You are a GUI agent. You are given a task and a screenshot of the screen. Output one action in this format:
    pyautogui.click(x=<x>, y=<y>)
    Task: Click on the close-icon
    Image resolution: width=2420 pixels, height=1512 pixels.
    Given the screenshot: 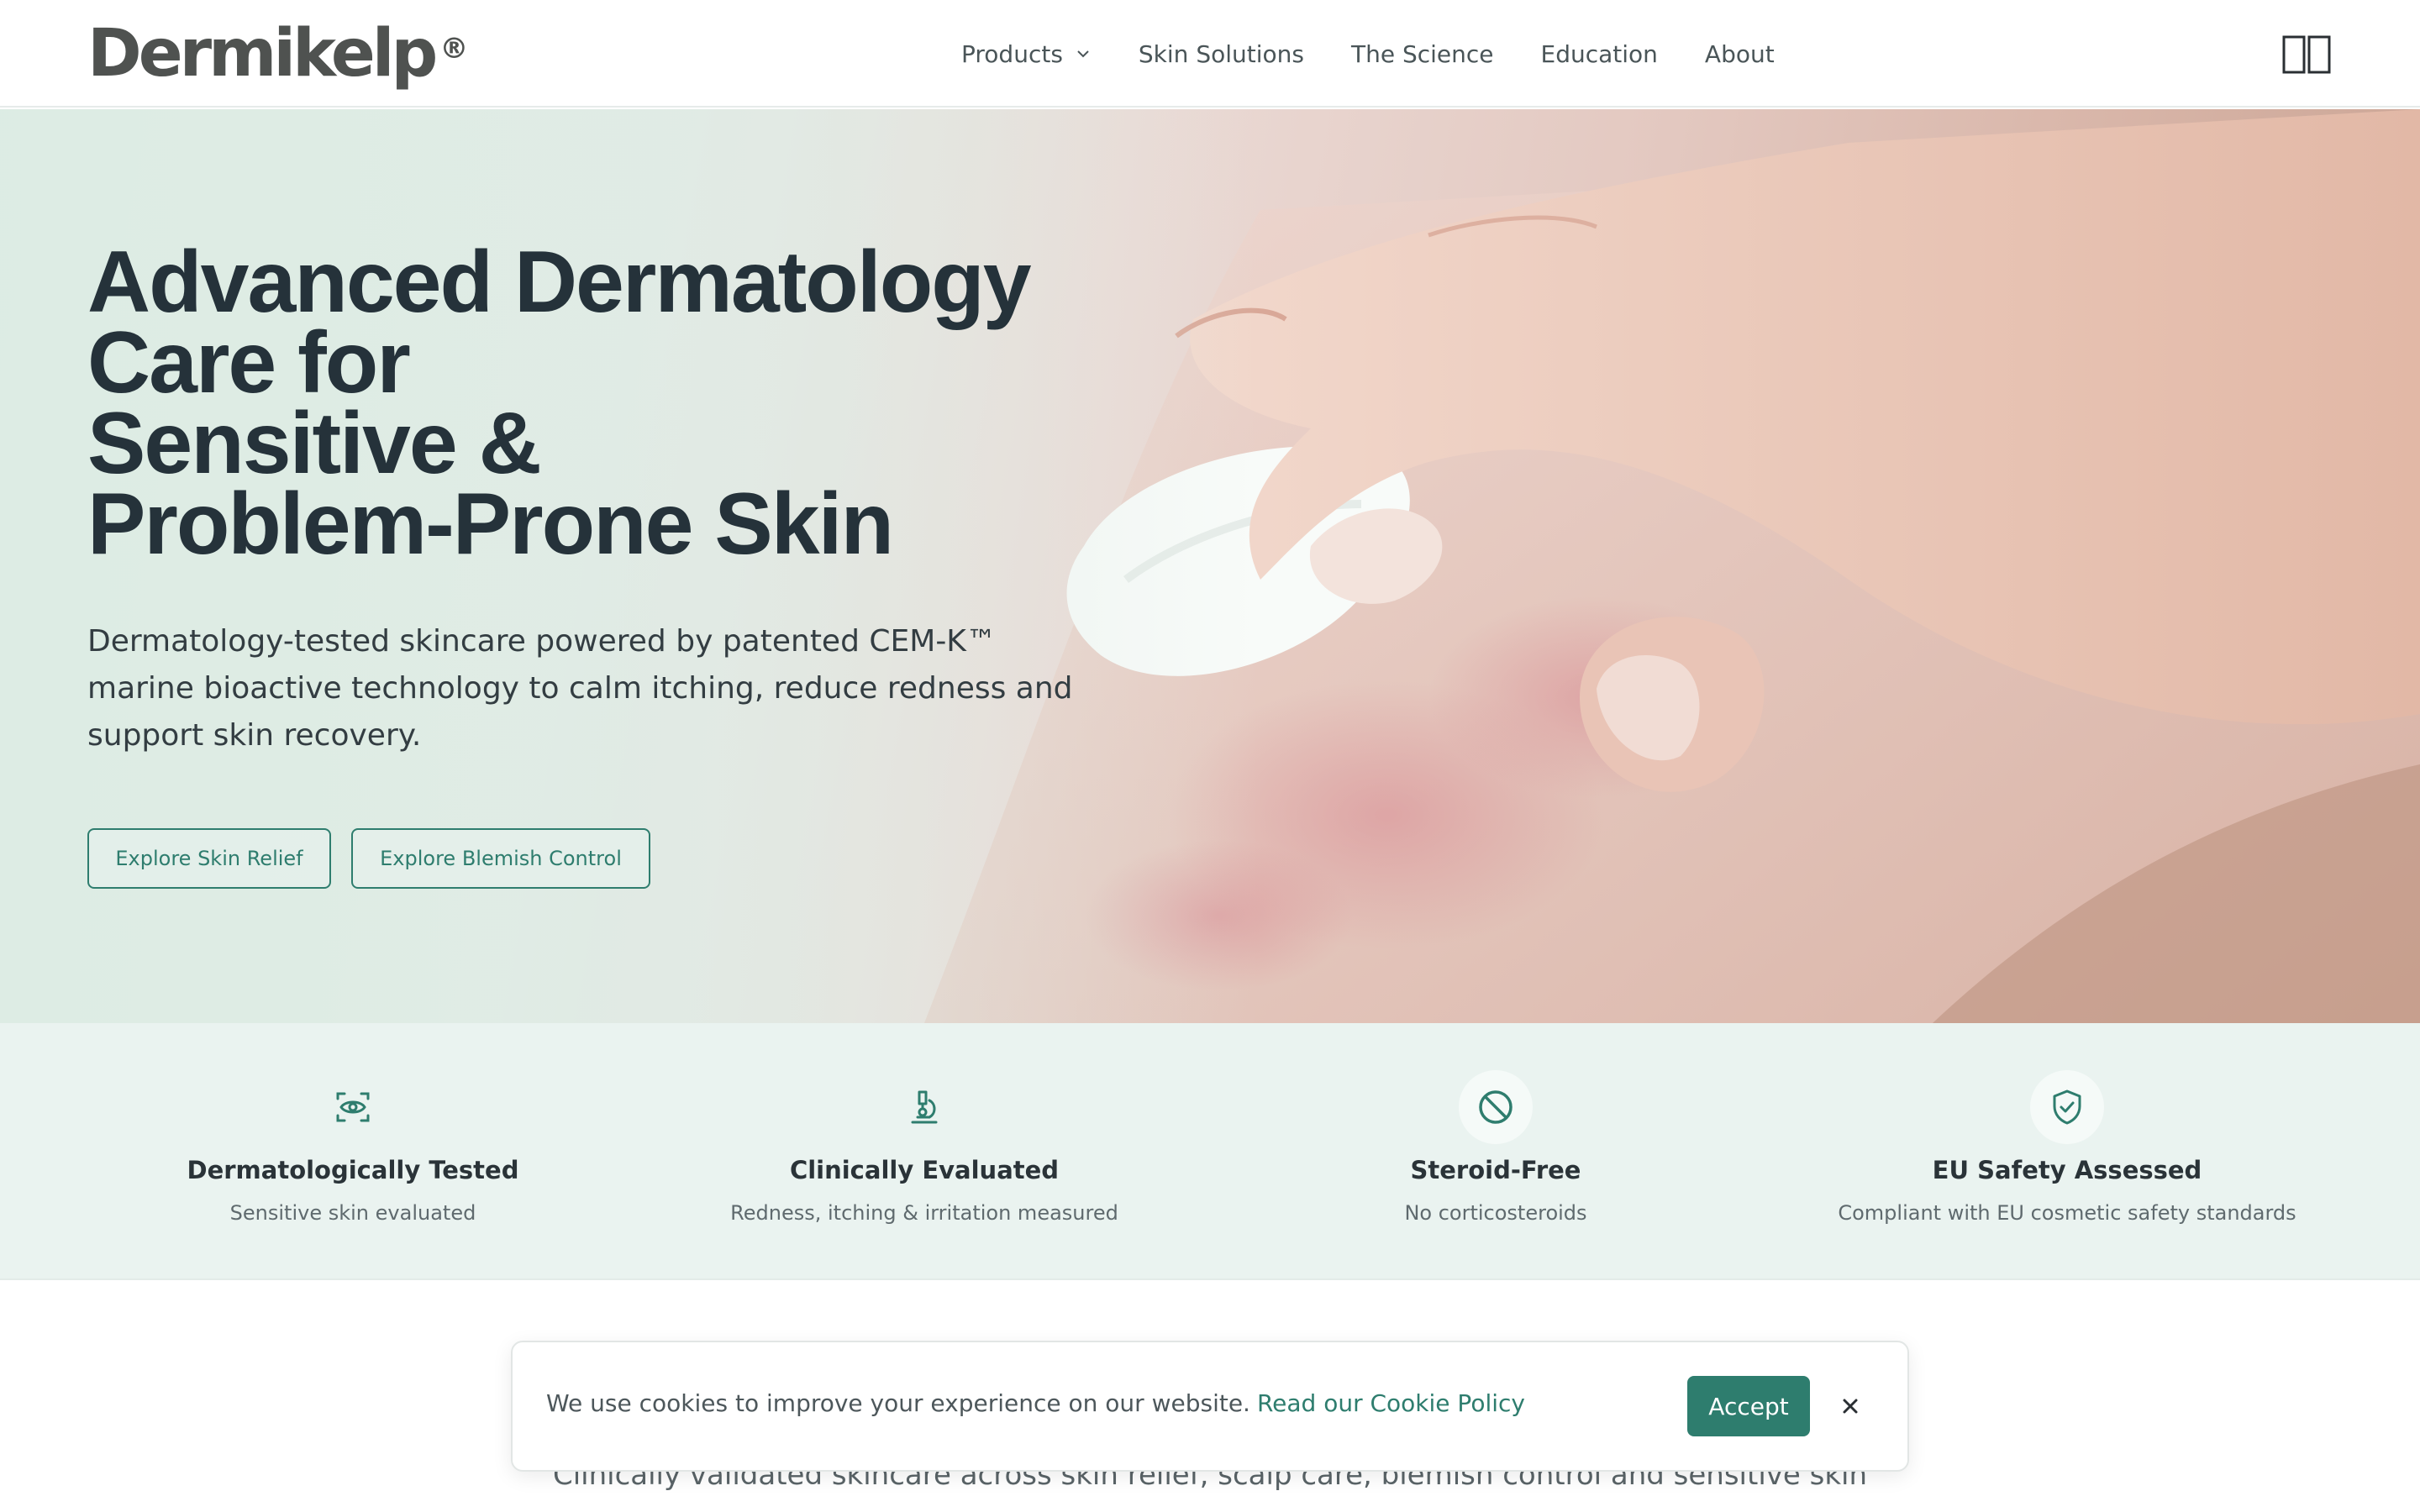 What is the action you would take?
    pyautogui.click(x=1850, y=1406)
    